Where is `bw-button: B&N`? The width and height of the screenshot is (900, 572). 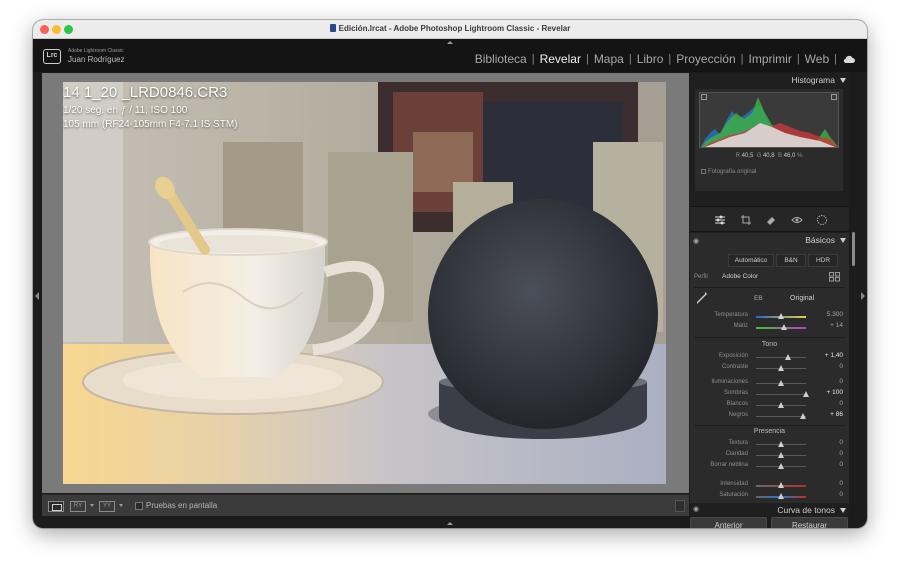 bw-button: B&N is located at coordinates (791, 260).